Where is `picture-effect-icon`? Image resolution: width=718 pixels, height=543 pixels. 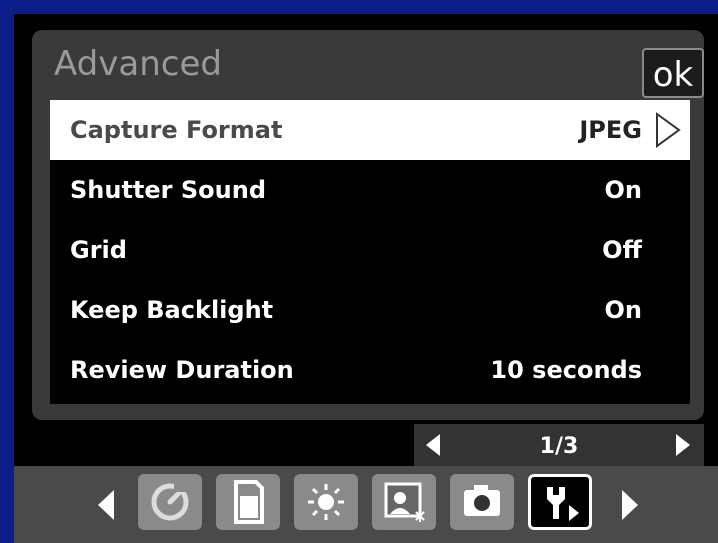
picture-effect-icon is located at coordinates (404, 502).